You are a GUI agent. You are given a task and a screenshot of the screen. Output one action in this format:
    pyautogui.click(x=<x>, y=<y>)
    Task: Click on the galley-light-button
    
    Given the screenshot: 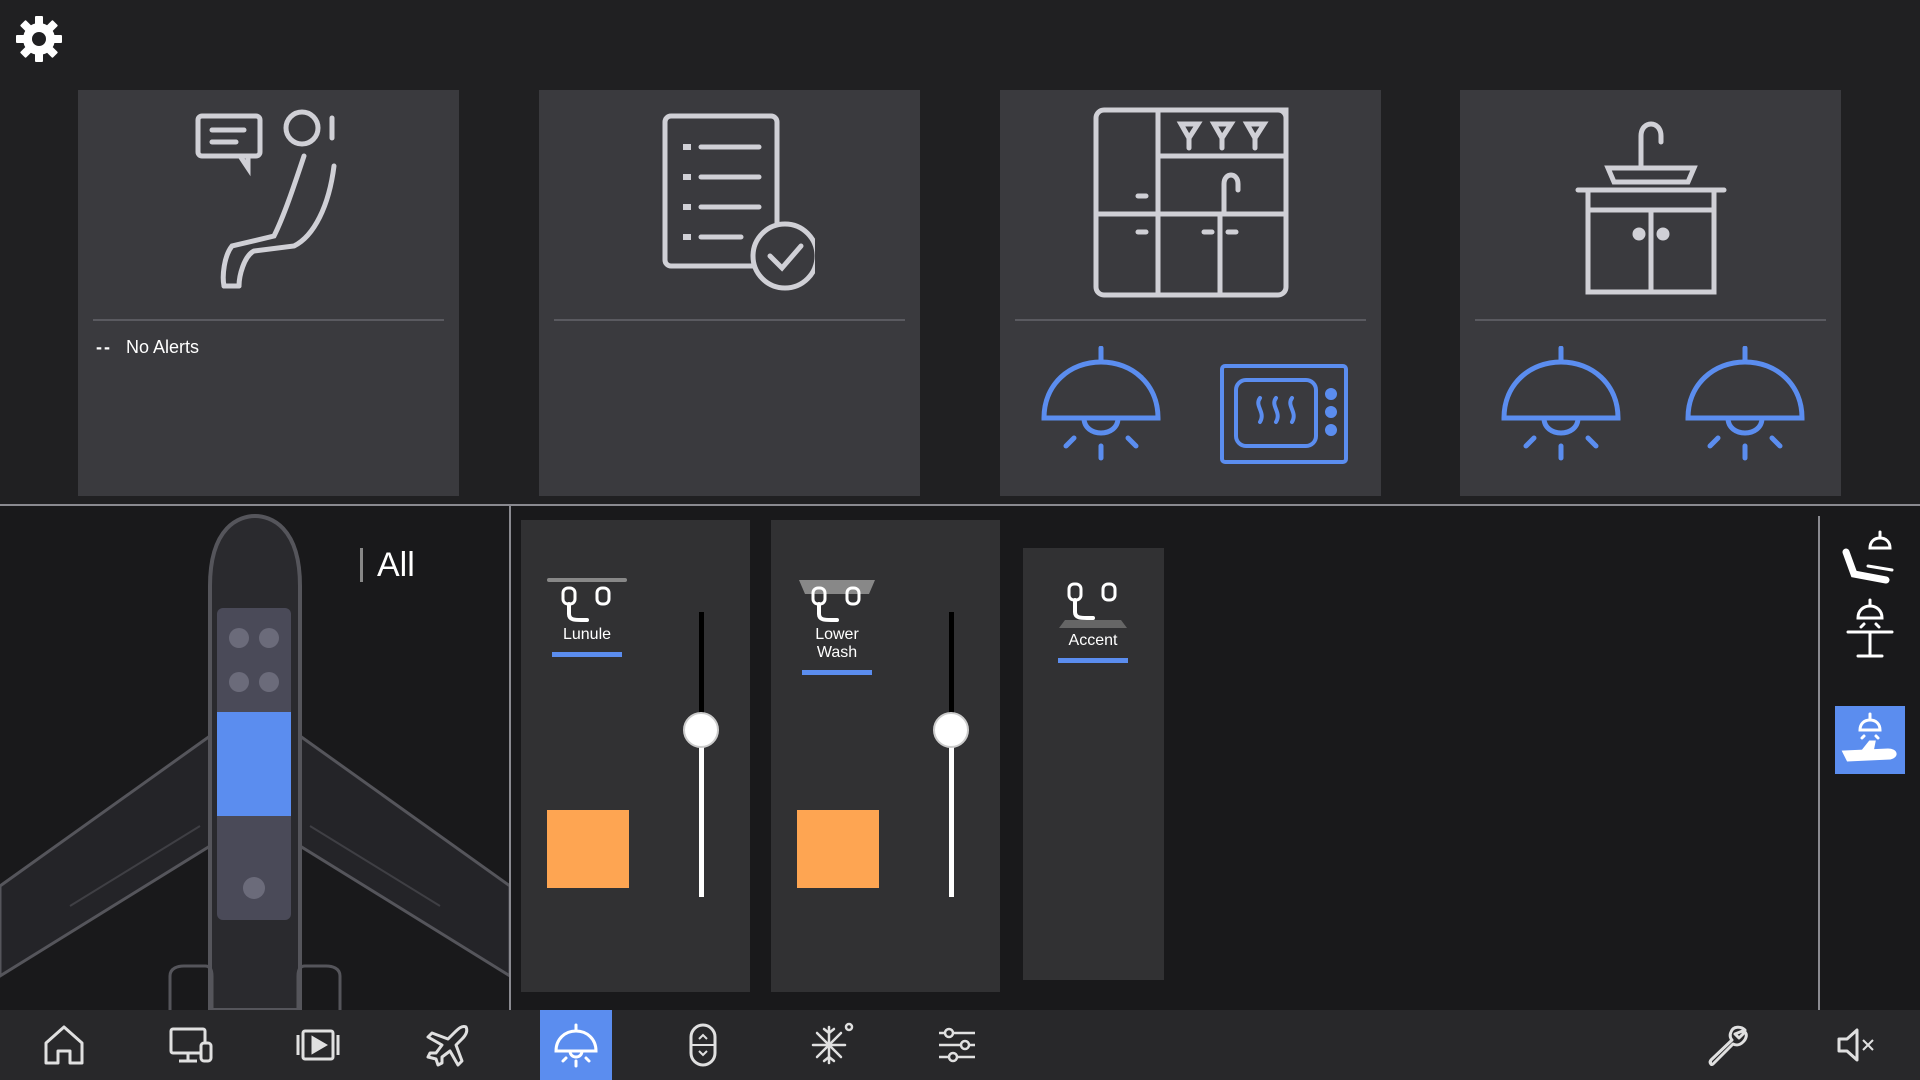 What is the action you would take?
    pyautogui.click(x=1101, y=411)
    